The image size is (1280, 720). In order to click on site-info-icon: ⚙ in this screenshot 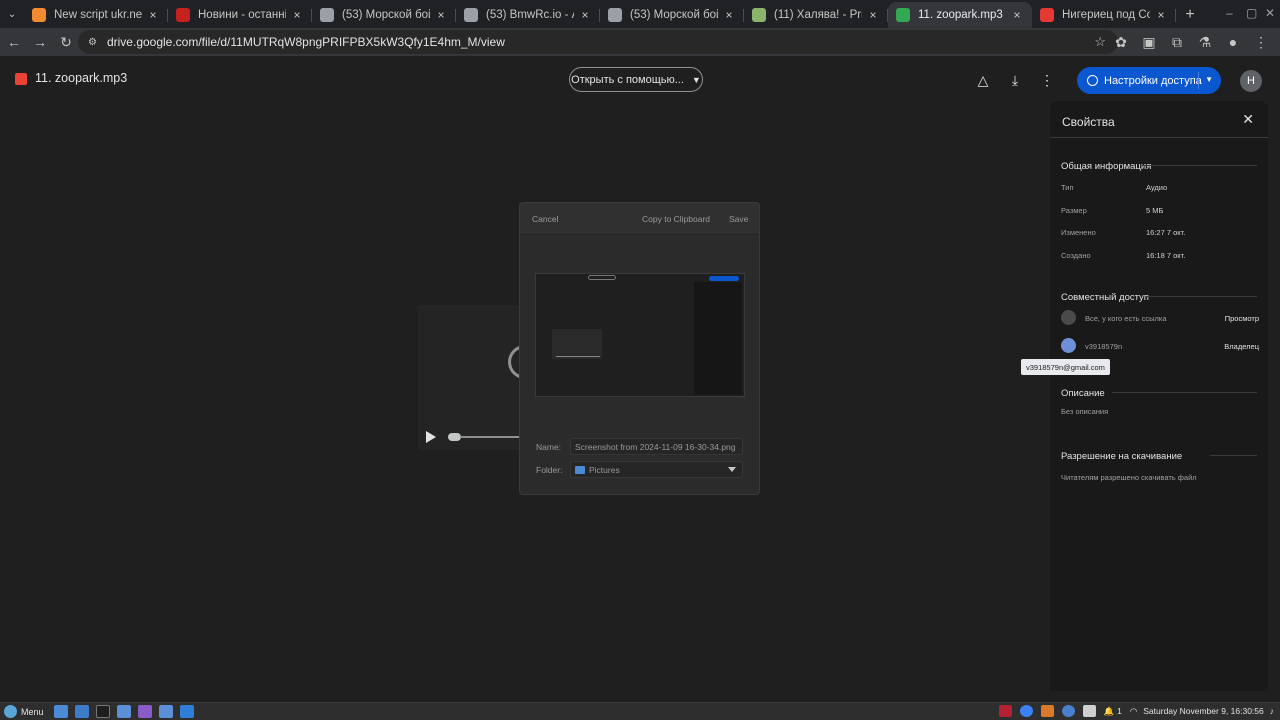, I will do `click(92, 42)`.